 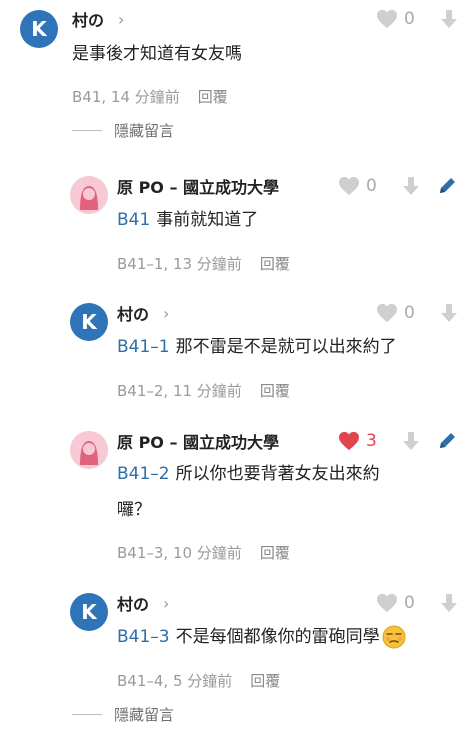 I want to click on unamused-face-emoji, so click(x=394, y=637).